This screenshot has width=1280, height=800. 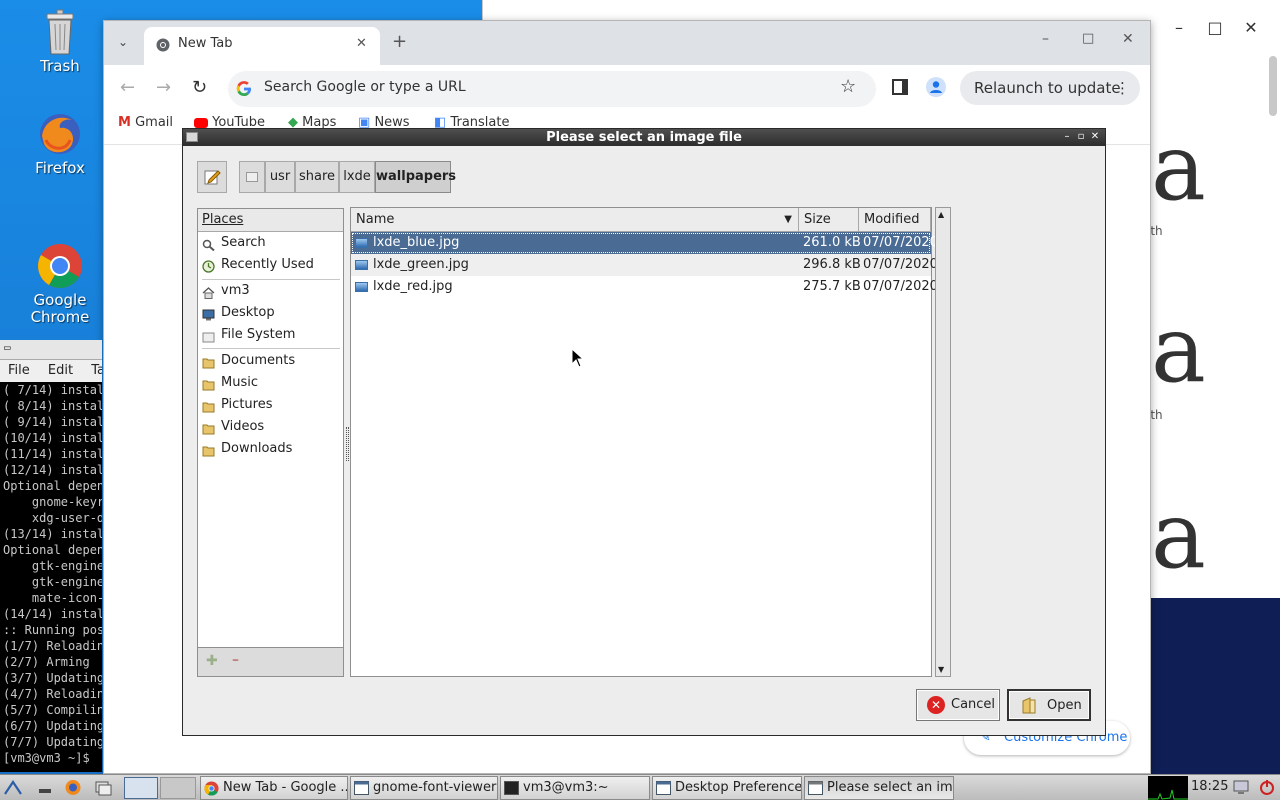 I want to click on remove-bookmark-icon: –, so click(x=235, y=660).